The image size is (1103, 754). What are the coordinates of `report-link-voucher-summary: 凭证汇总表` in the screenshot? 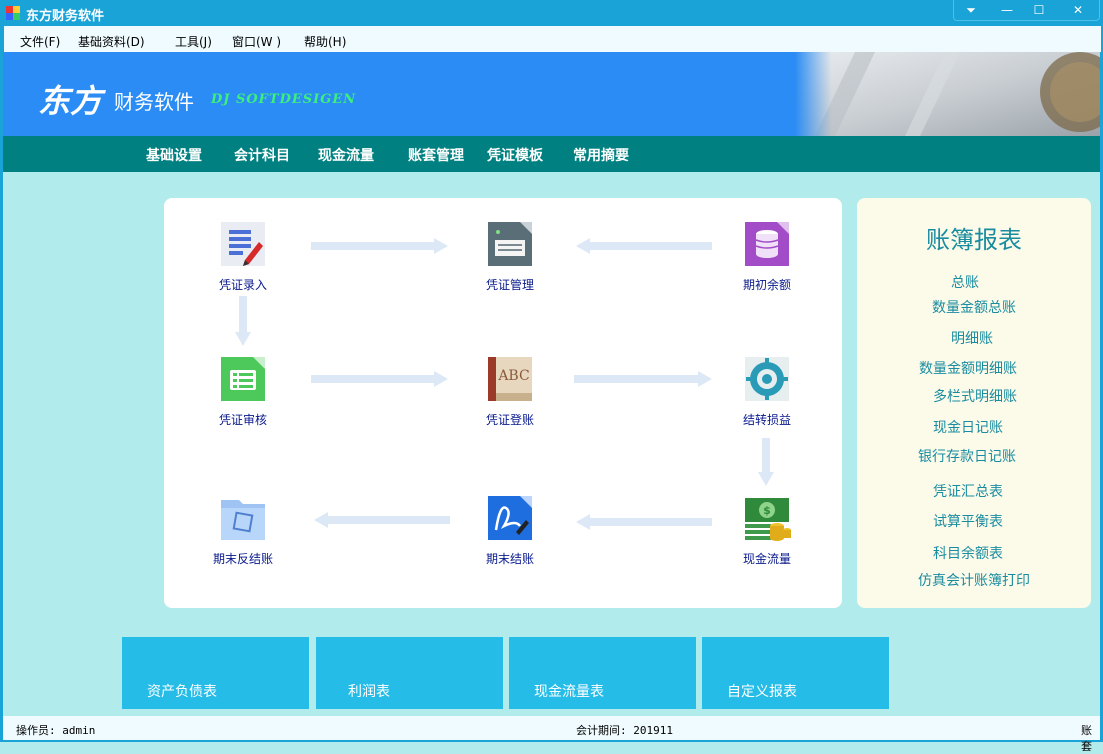 It's located at (968, 491).